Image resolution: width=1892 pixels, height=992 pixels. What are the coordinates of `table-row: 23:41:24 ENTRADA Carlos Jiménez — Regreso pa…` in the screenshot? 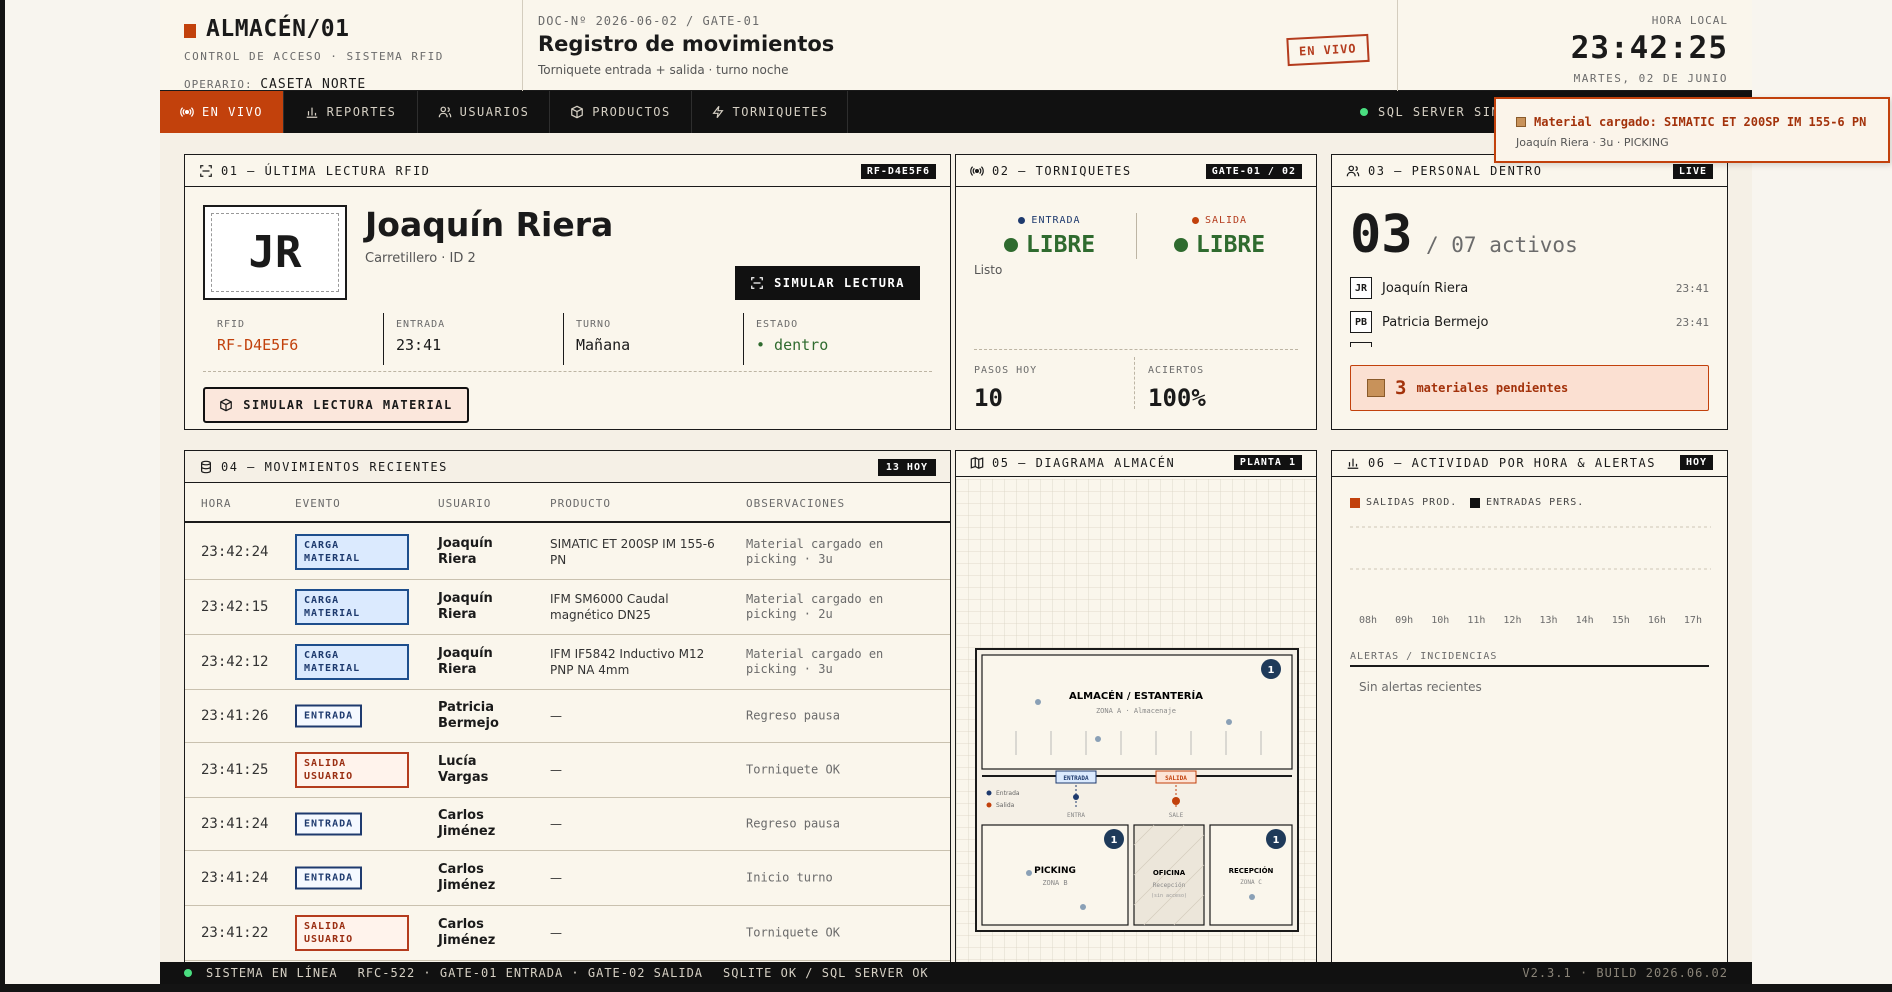 It's located at (567, 824).